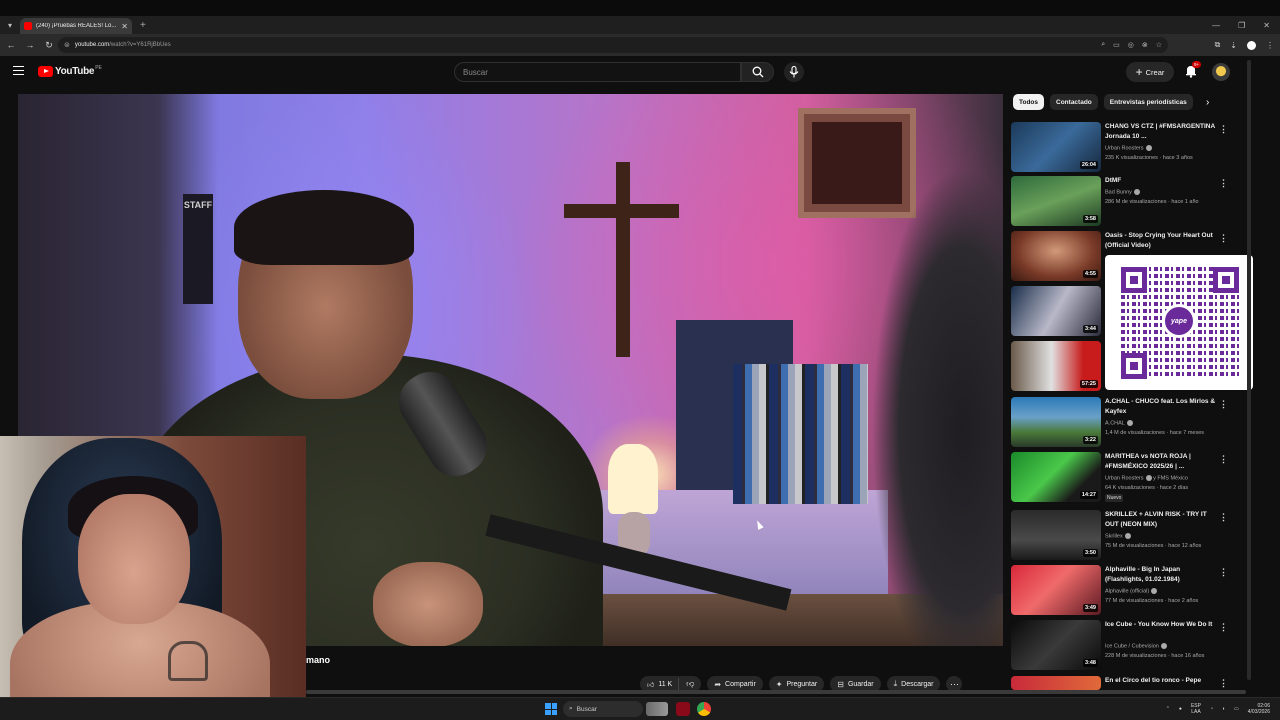  I want to click on video-title: En el Circo del tio ronco - Pepe, so click(1161, 681).